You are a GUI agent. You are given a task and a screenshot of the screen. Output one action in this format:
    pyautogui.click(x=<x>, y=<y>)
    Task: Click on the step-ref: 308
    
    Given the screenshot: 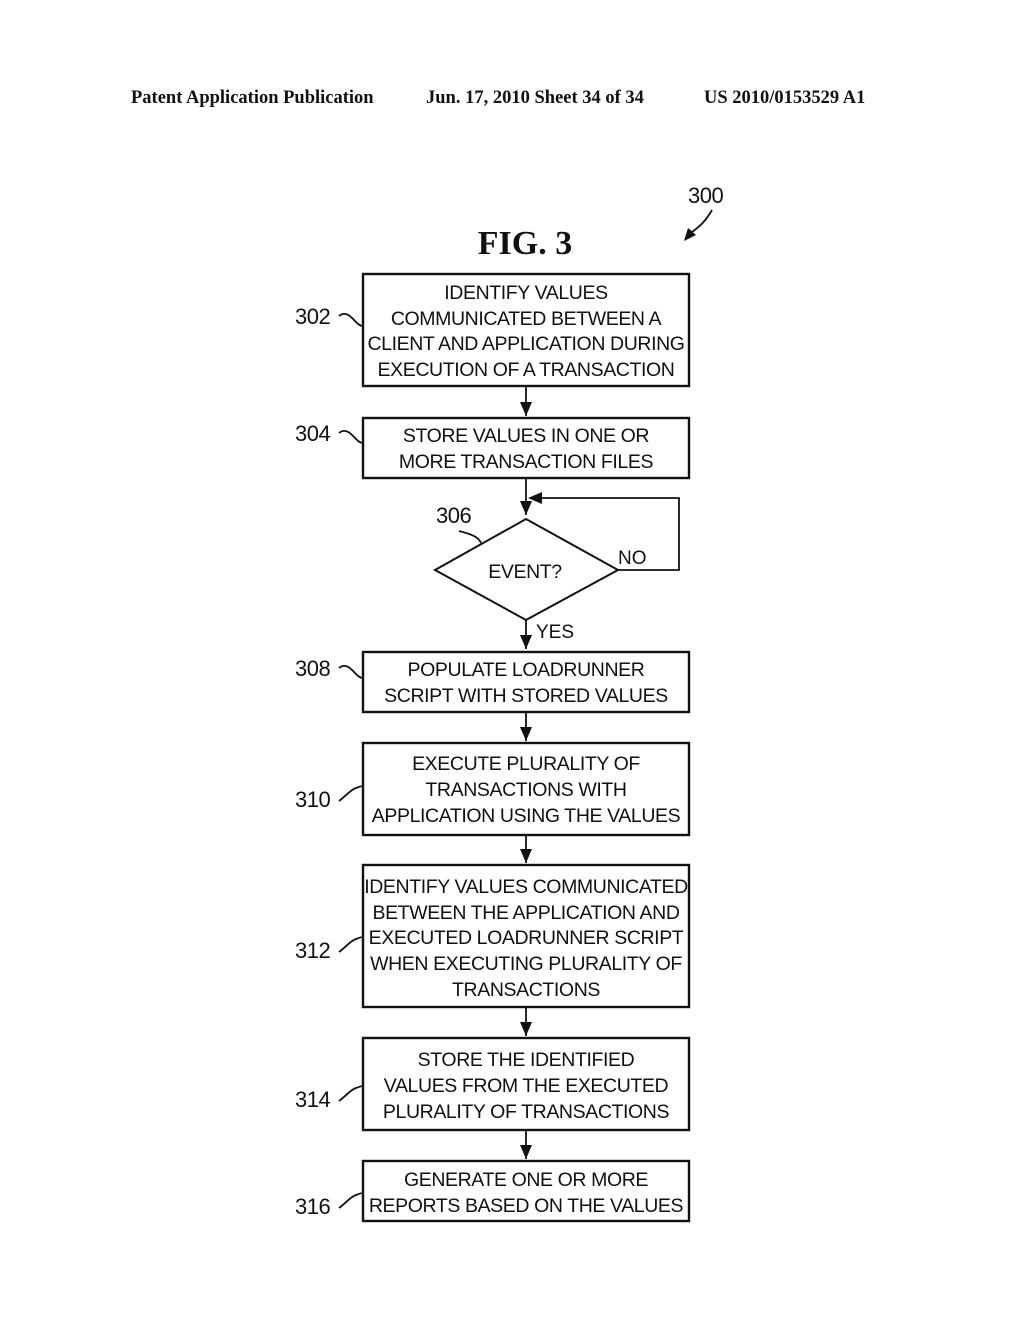 What is the action you would take?
    pyautogui.click(x=312, y=668)
    